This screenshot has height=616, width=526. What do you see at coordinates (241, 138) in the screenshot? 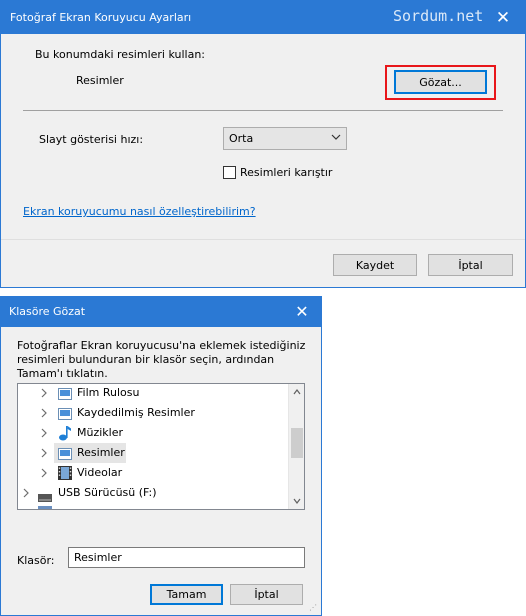
I see `slide-speed-value: Orta` at bounding box center [241, 138].